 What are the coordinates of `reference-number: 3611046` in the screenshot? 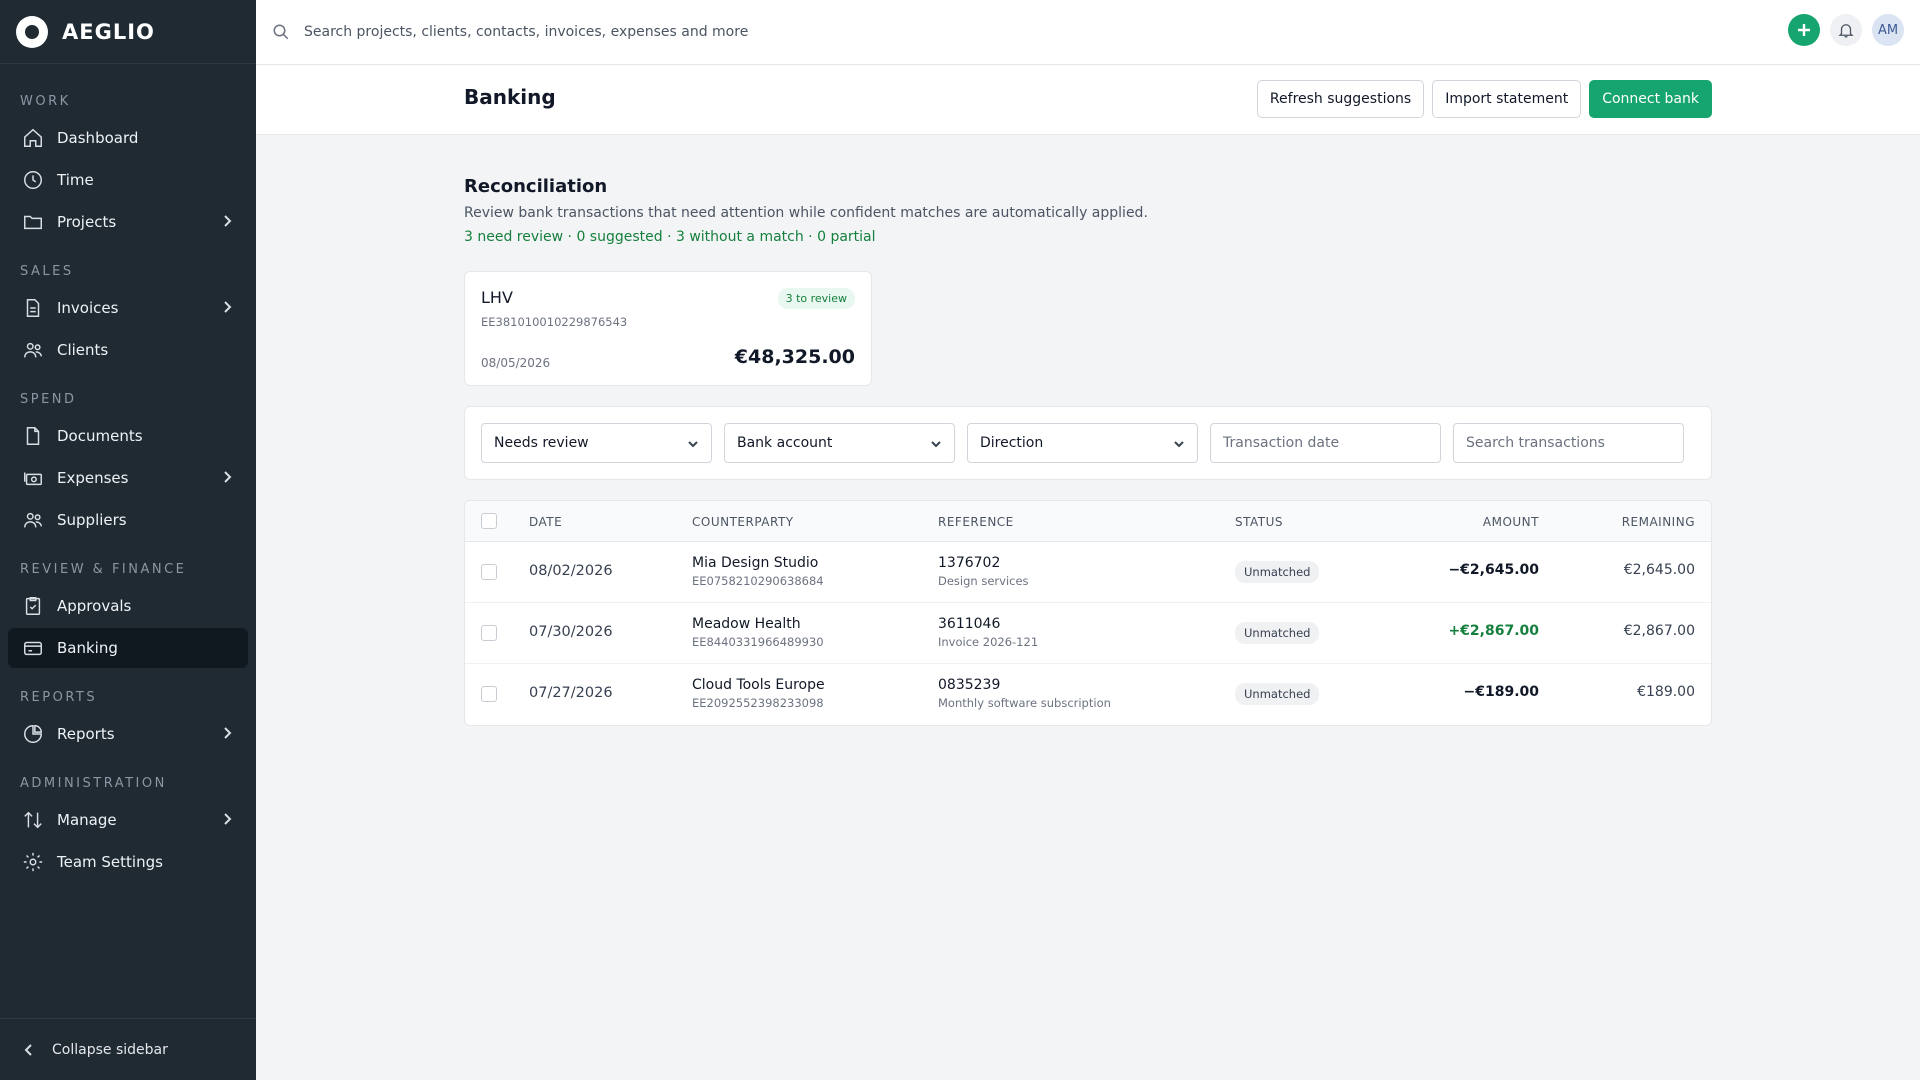 It's located at (969, 624).